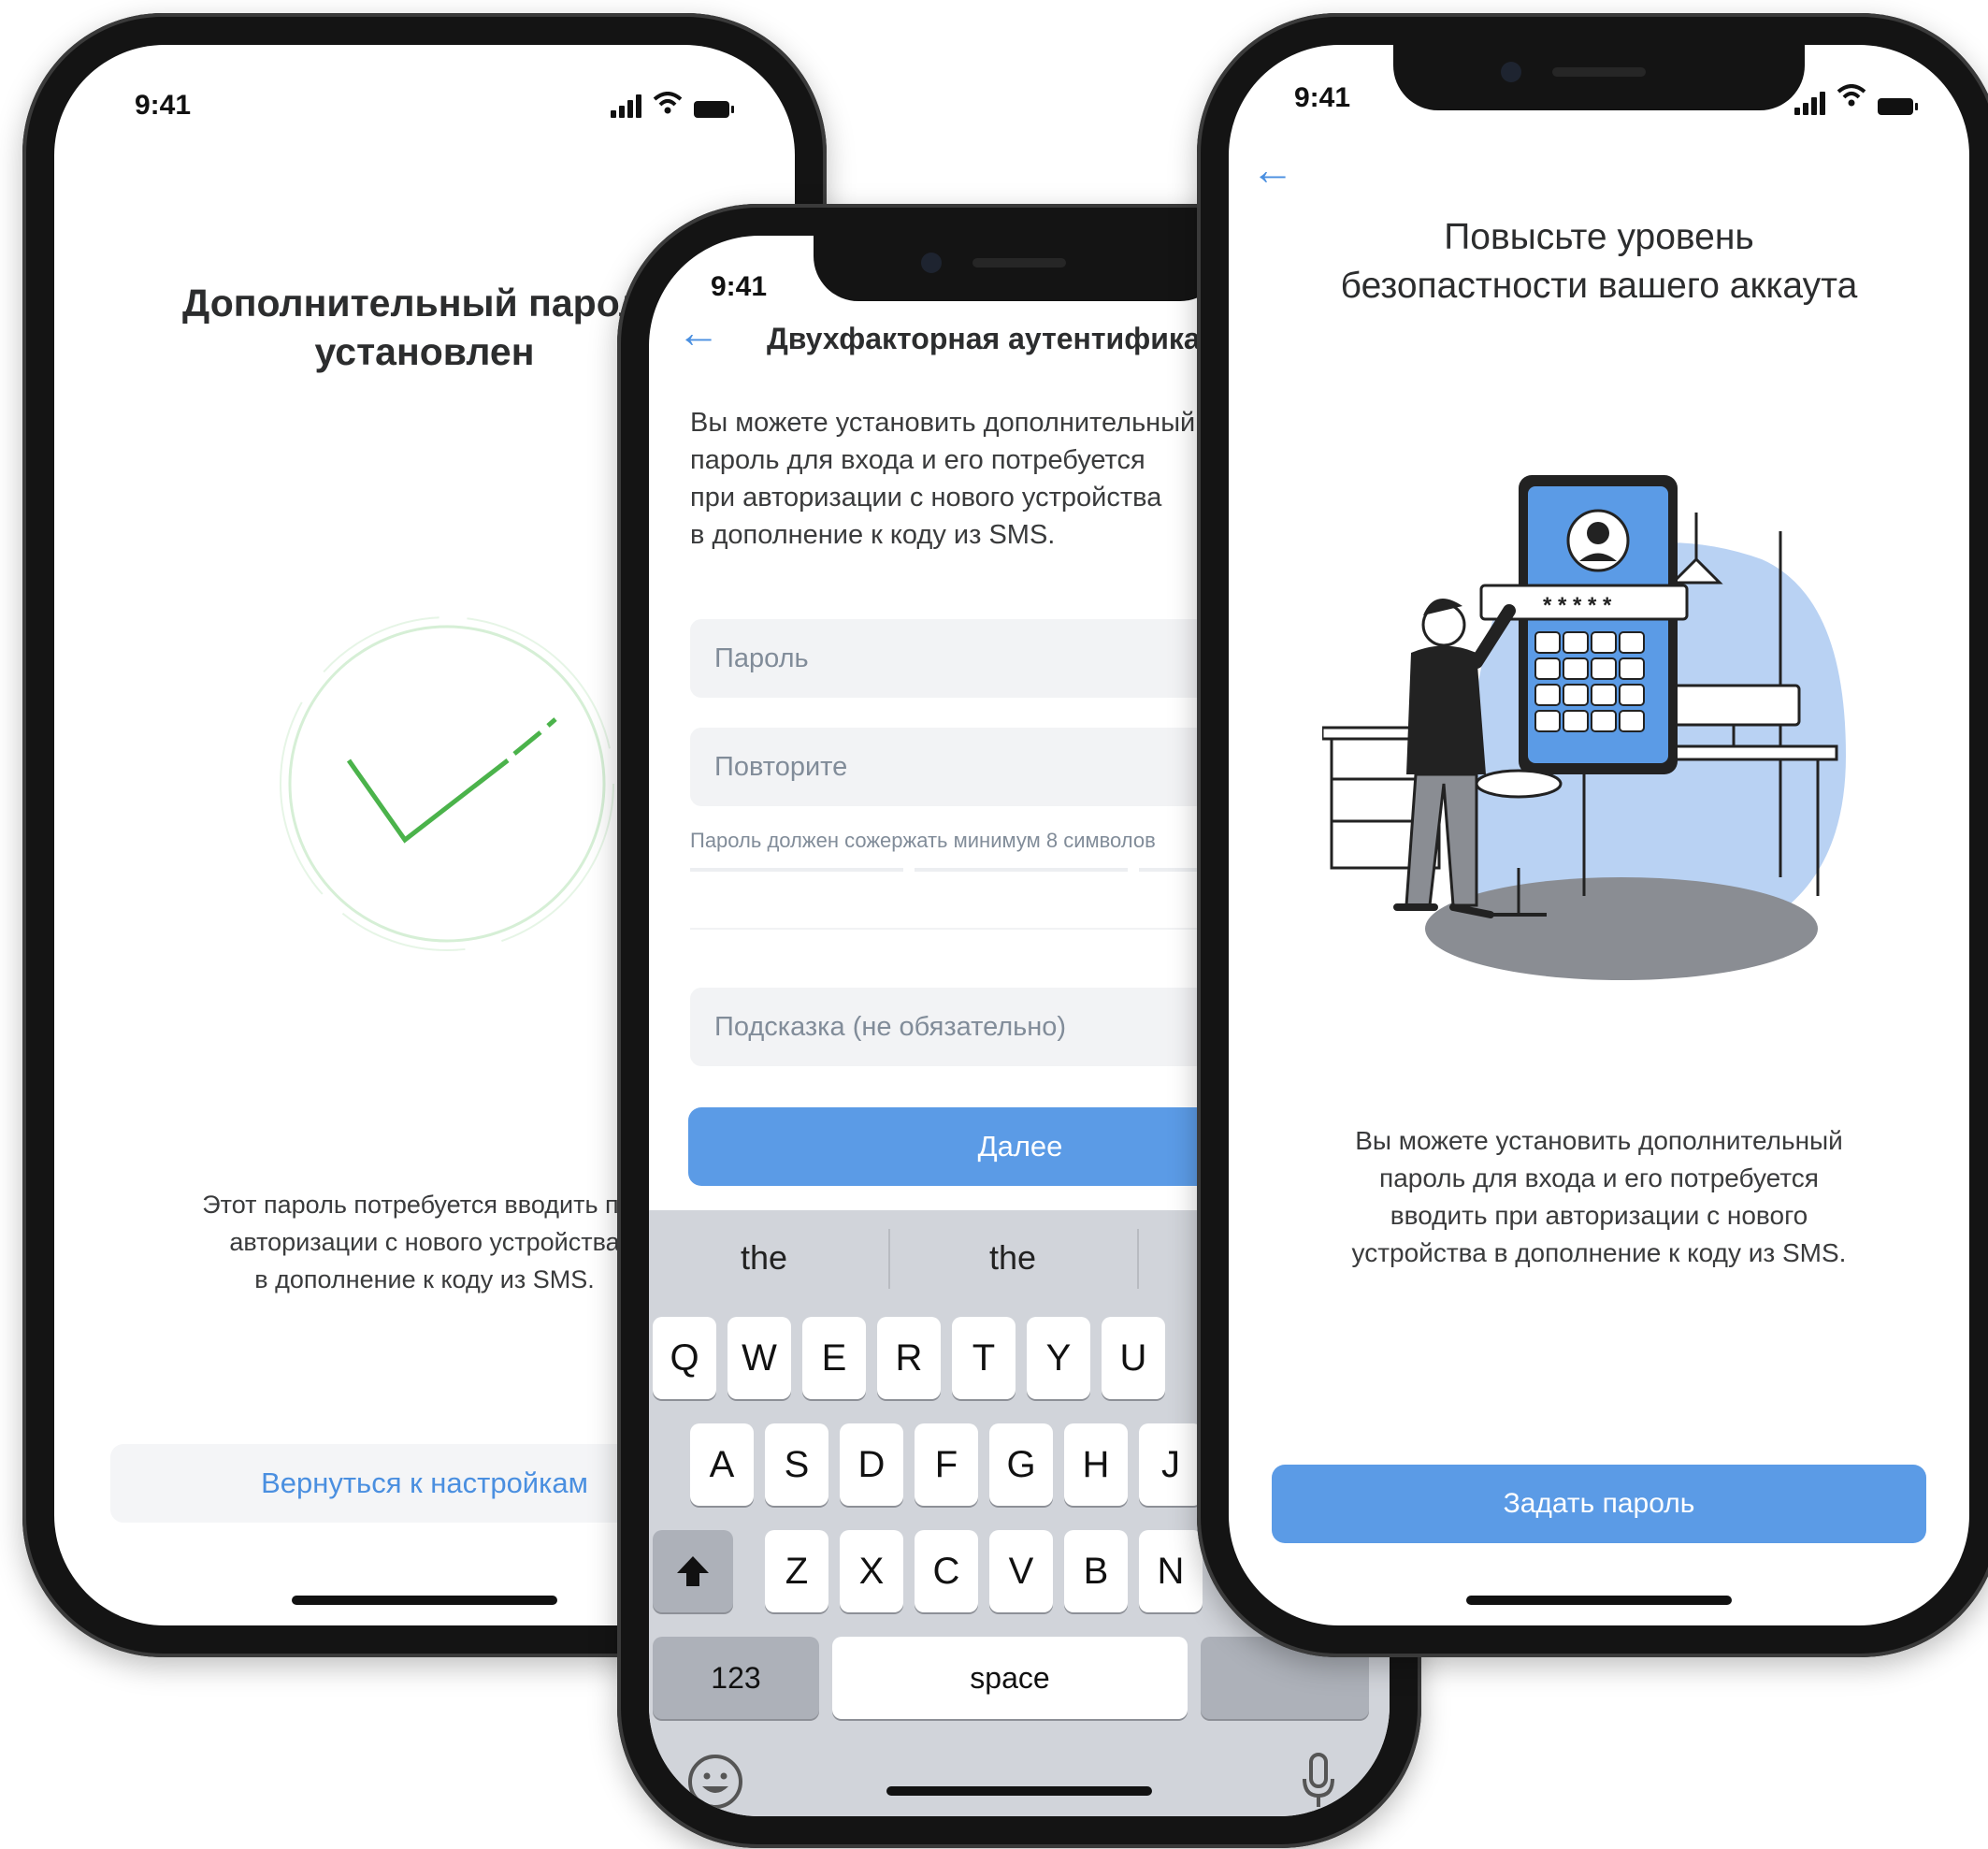 The width and height of the screenshot is (1988, 1849). Describe the element at coordinates (715, 1782) in the screenshot. I see `emoji-icon` at that location.